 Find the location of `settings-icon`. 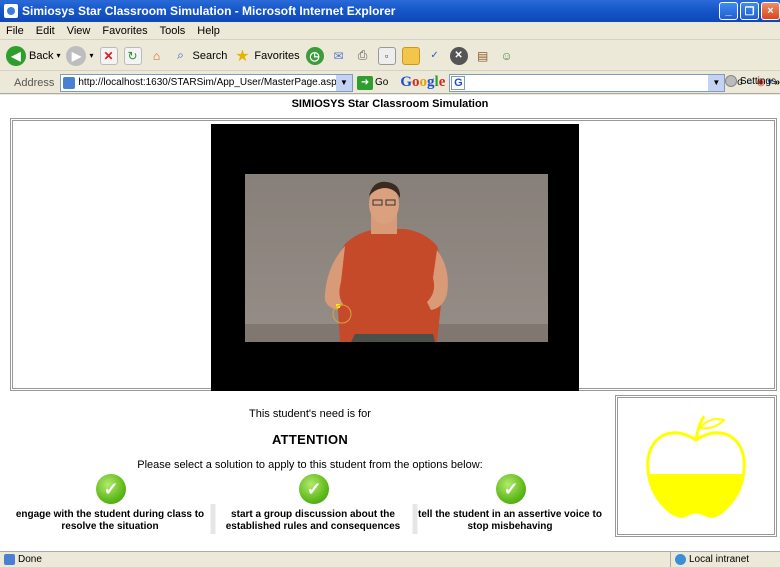

settings-icon is located at coordinates (730, 81).